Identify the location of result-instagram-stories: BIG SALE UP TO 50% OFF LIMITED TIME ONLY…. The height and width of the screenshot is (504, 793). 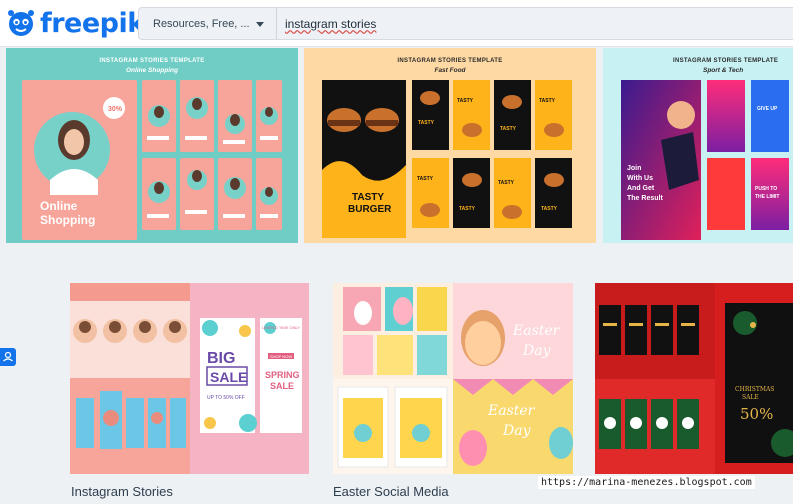
(189, 378).